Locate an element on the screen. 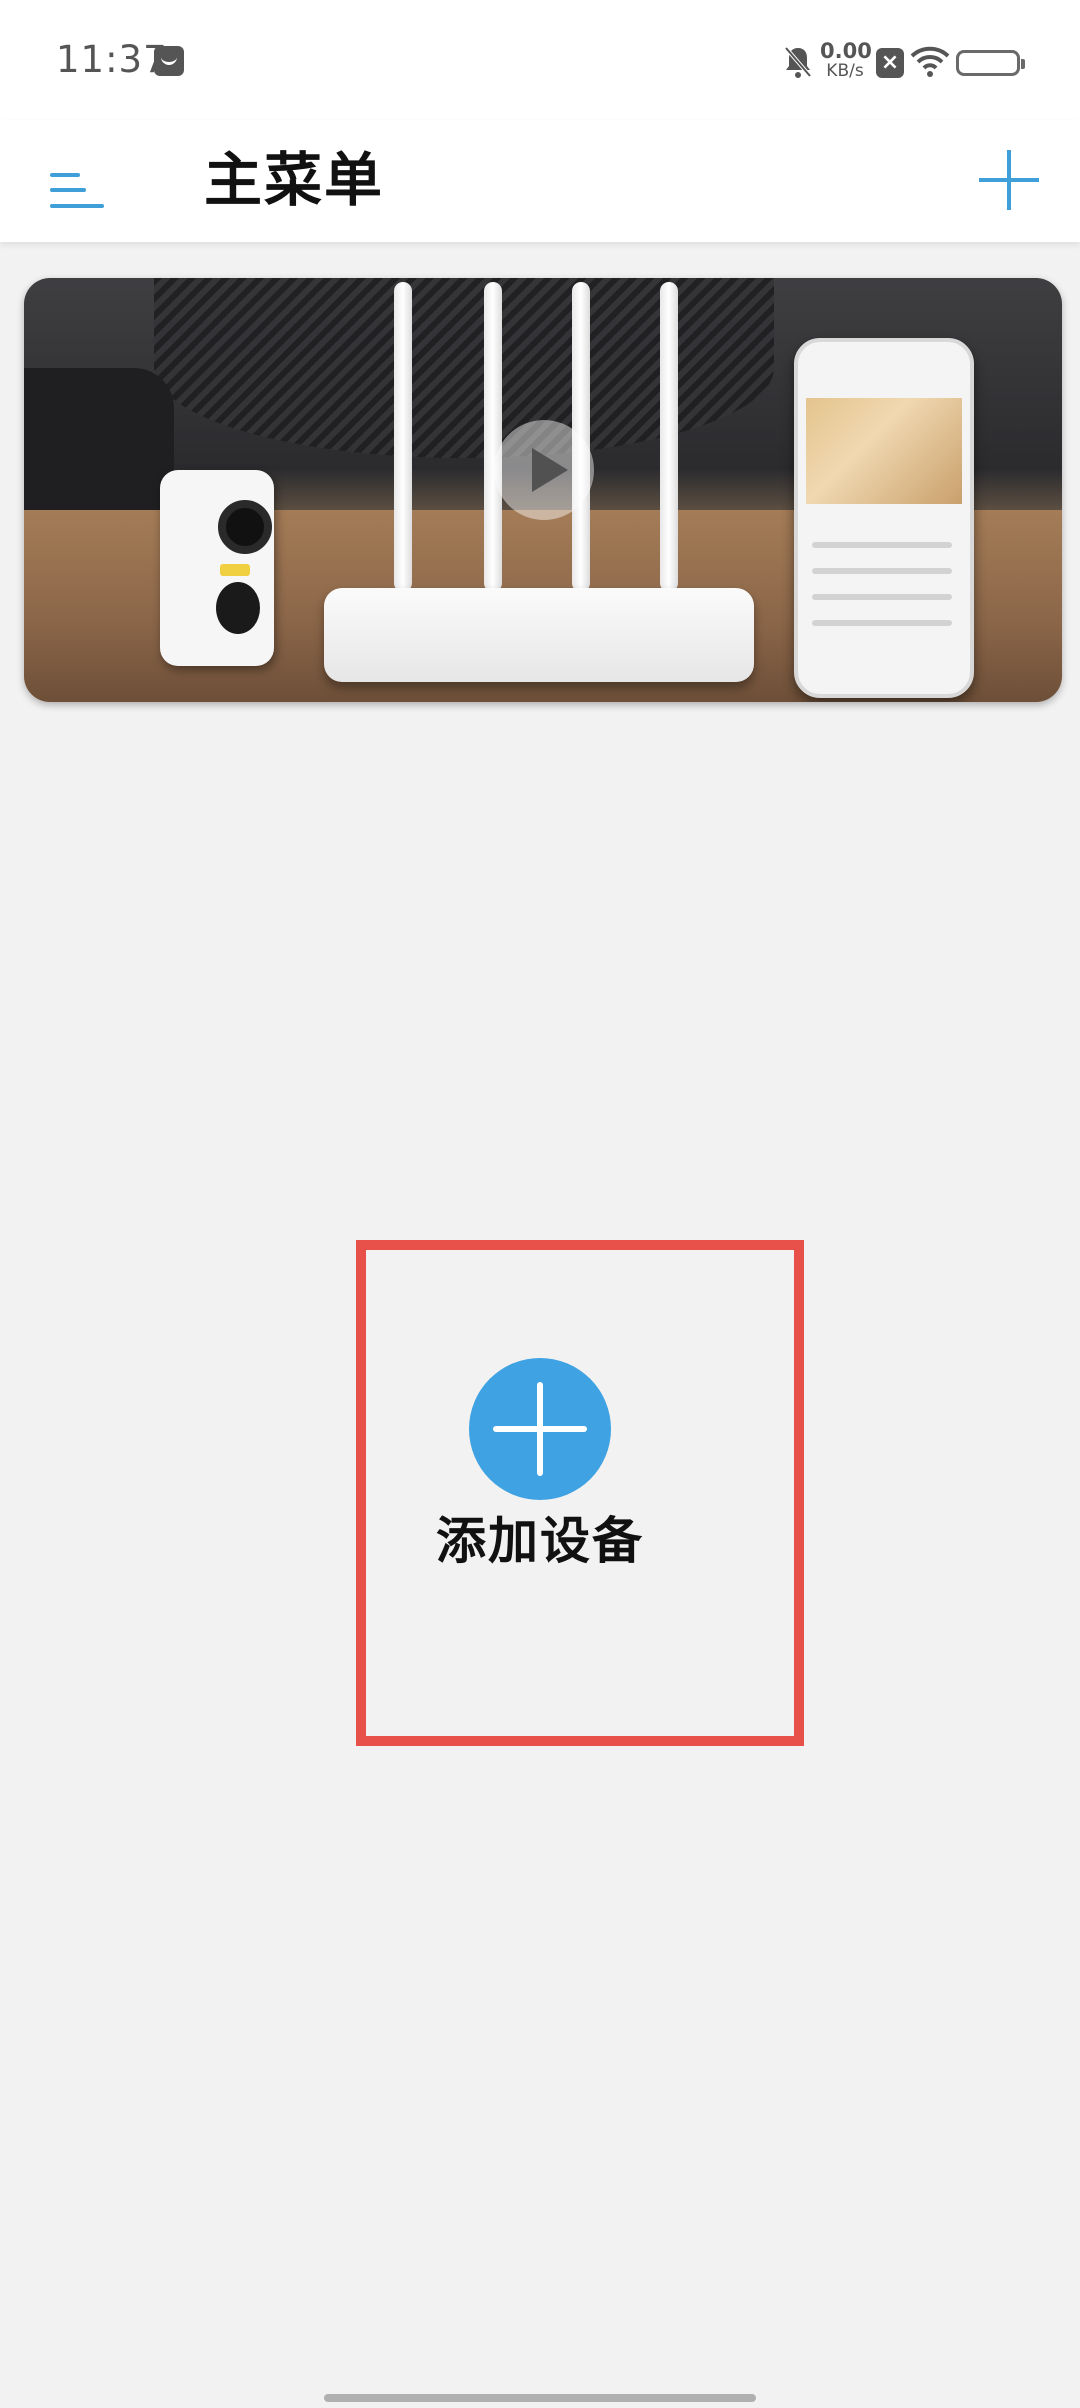 The image size is (1080, 2408). phone-image is located at coordinates (884, 518).